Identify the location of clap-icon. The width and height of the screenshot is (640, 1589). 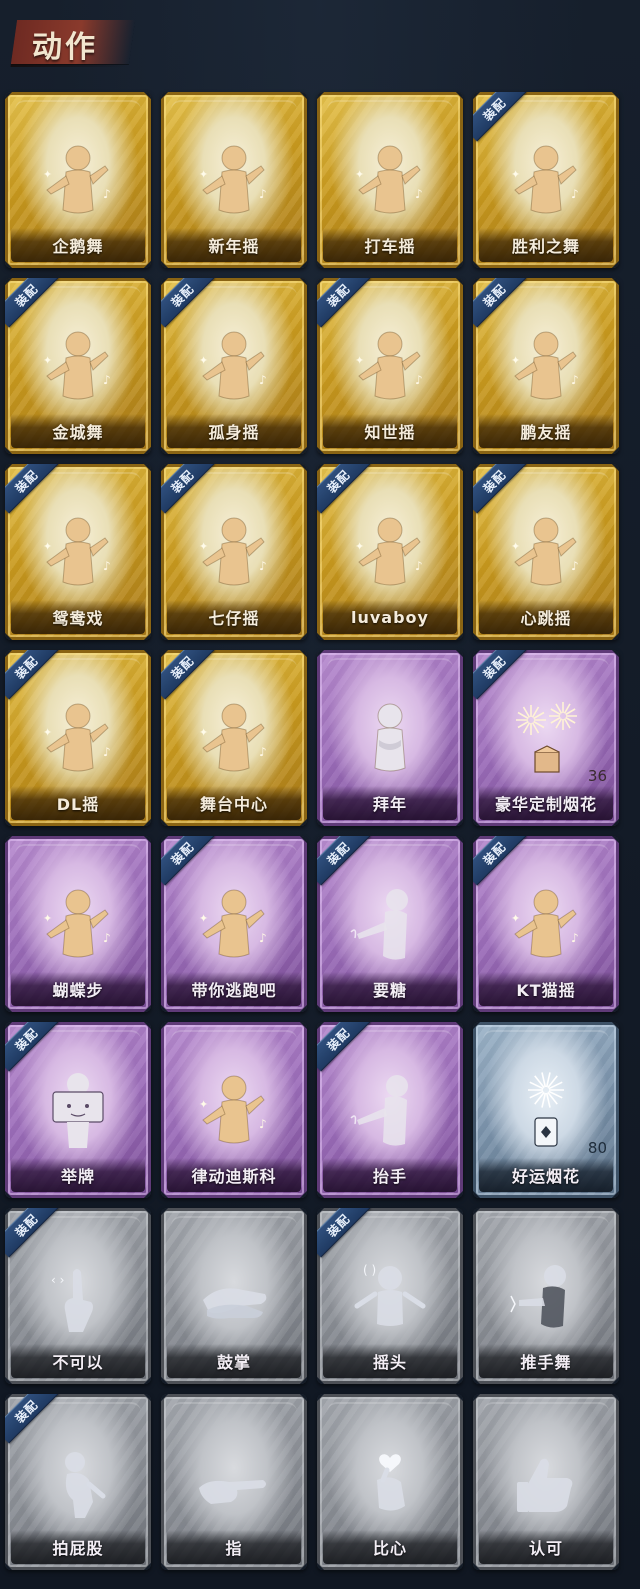
(234, 1297).